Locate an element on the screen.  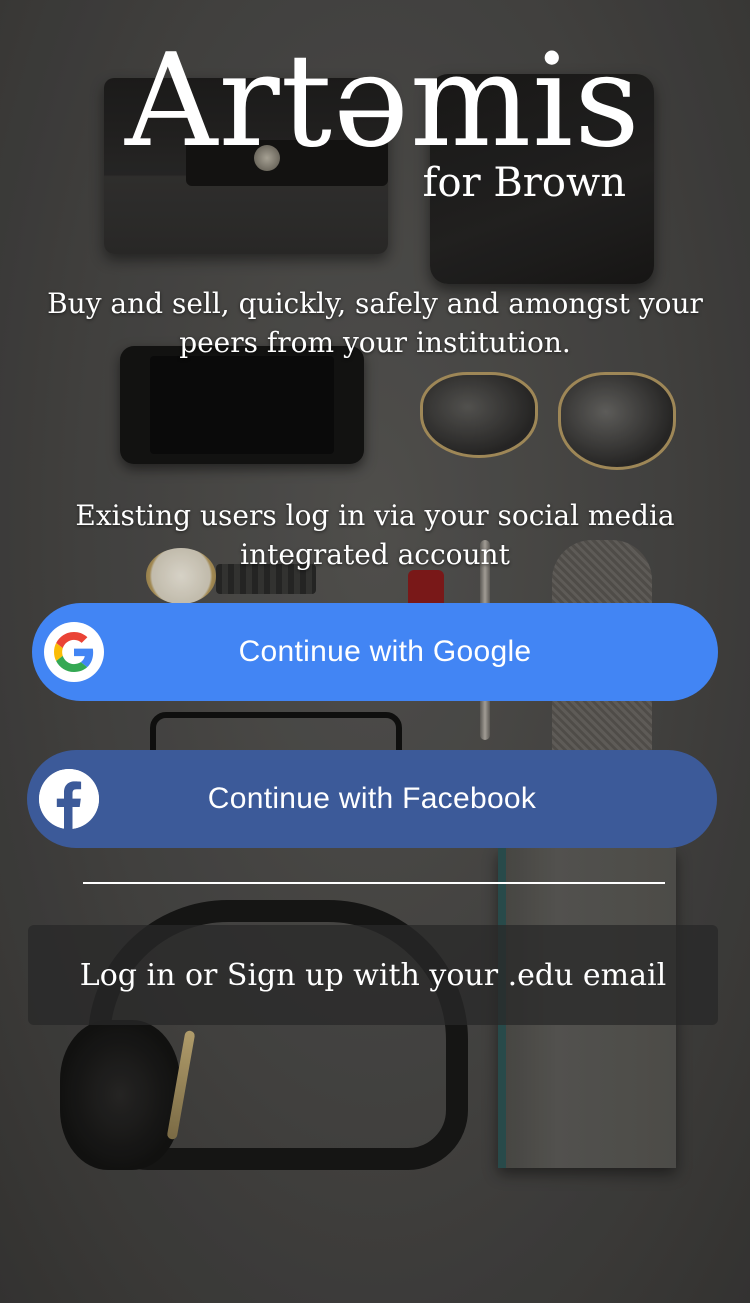
continue-with-google-button: Continue with Google is located at coordinates (375, 652).